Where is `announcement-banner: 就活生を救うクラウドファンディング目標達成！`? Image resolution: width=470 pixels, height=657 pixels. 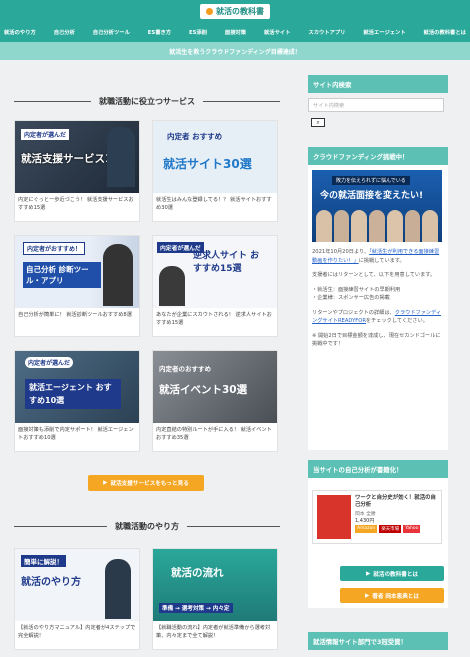 announcement-banner: 就活生を救うクラウドファンディング目標達成！ is located at coordinates (235, 51).